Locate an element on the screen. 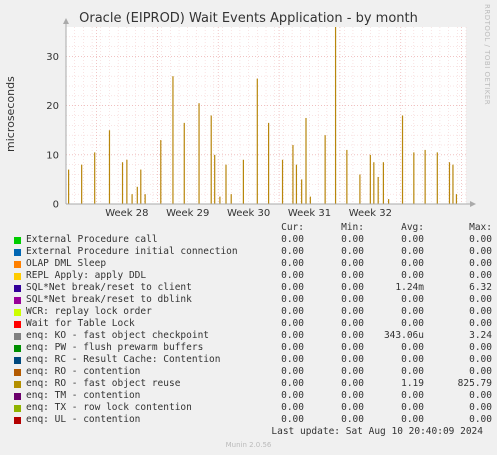 This screenshot has height=455, width=497. legend-label: External Procedure initial connection is located at coordinates (132, 251).